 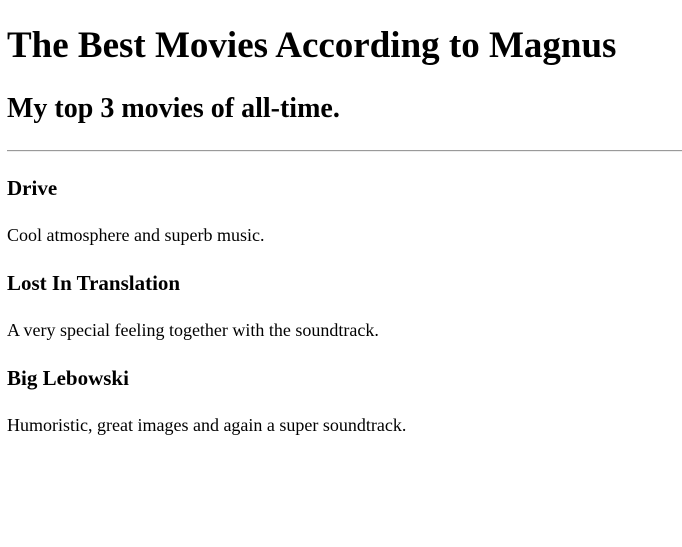 What do you see at coordinates (68, 378) in the screenshot?
I see `movie-title: Big Lebowski` at bounding box center [68, 378].